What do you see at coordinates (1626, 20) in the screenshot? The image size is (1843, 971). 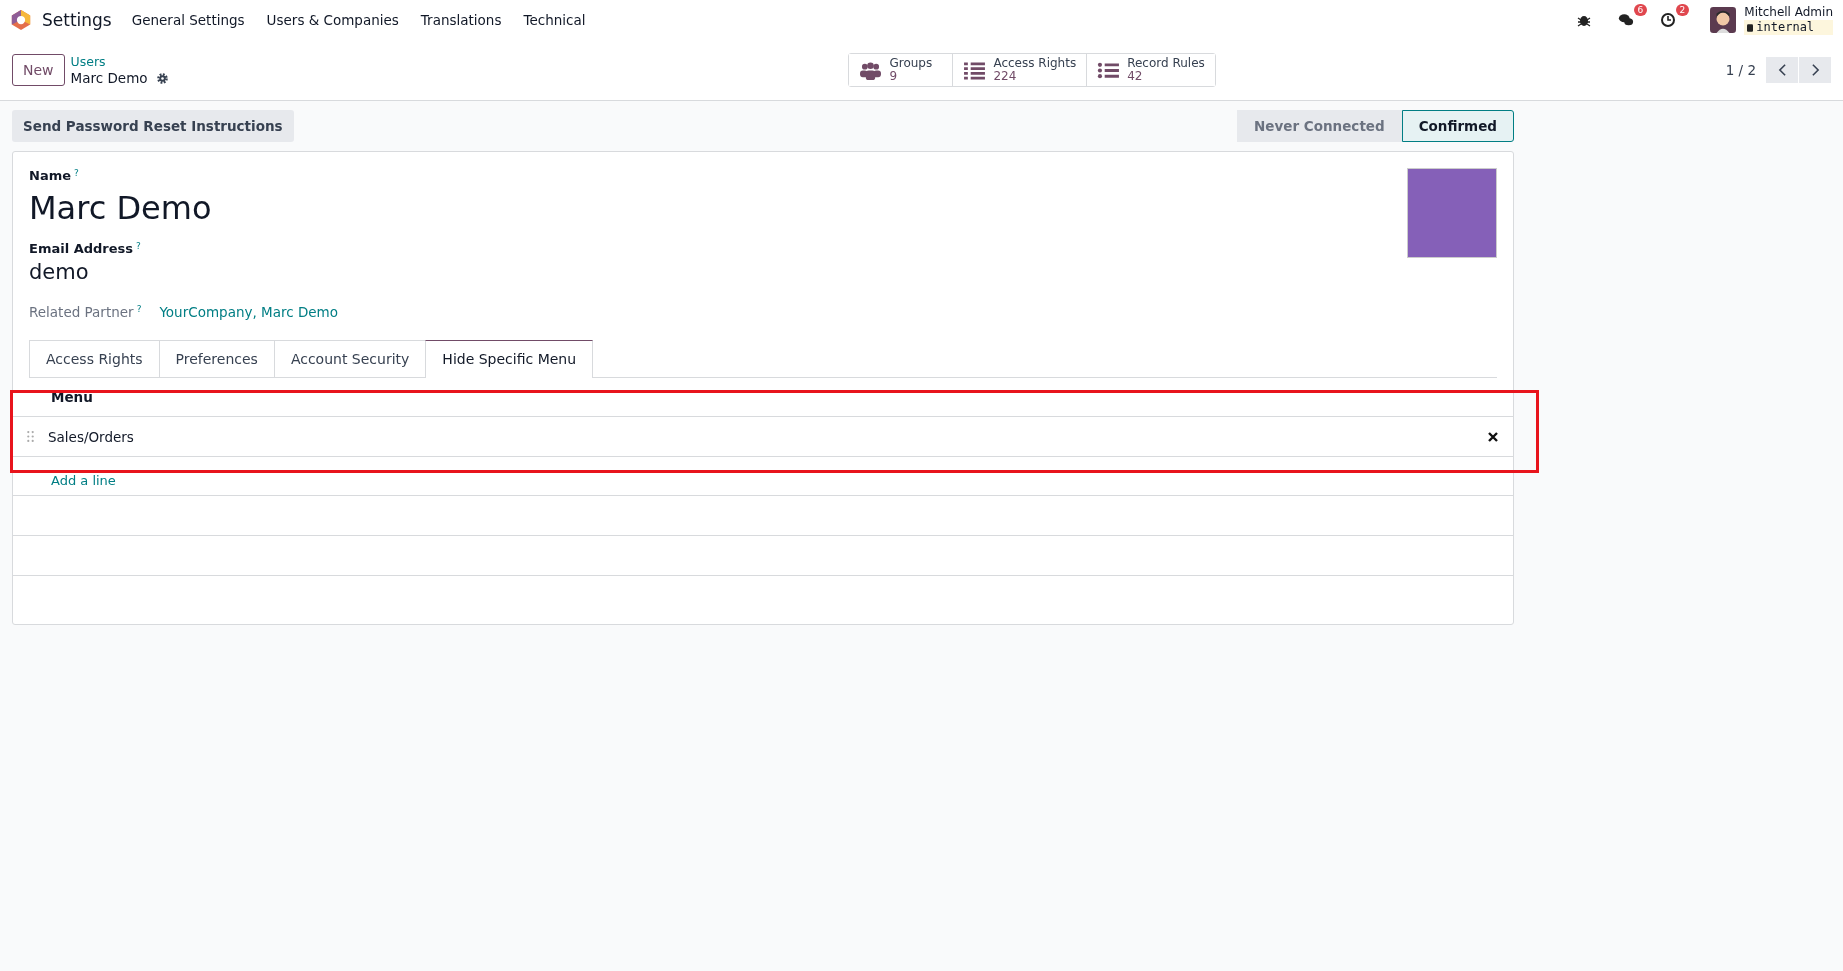 I see `chat-icon` at bounding box center [1626, 20].